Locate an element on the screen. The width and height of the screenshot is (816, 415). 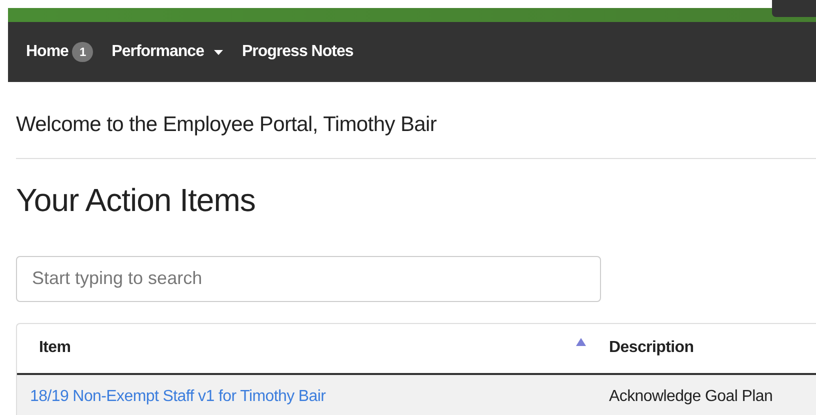
count-badge: 1 is located at coordinates (82, 52).